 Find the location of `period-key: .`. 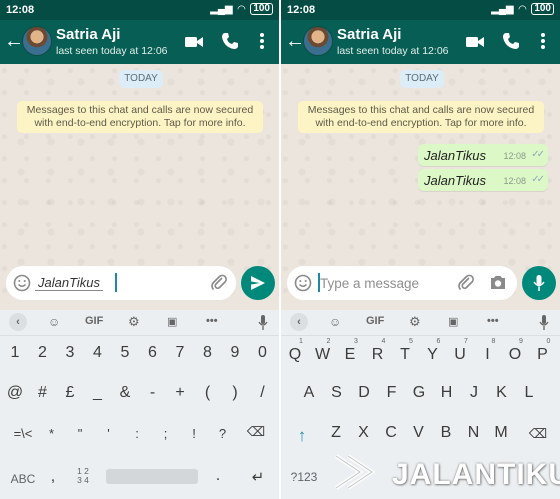

period-key: . is located at coordinates (218, 476).